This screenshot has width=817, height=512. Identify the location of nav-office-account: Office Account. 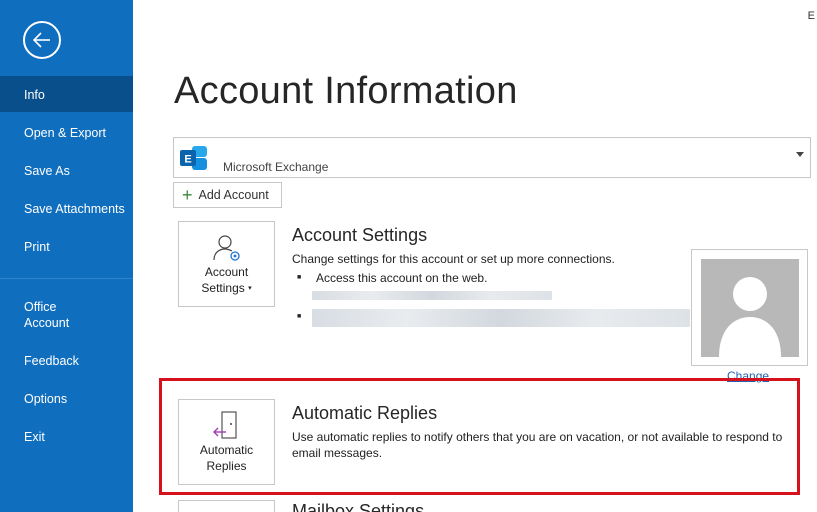
(66, 315).